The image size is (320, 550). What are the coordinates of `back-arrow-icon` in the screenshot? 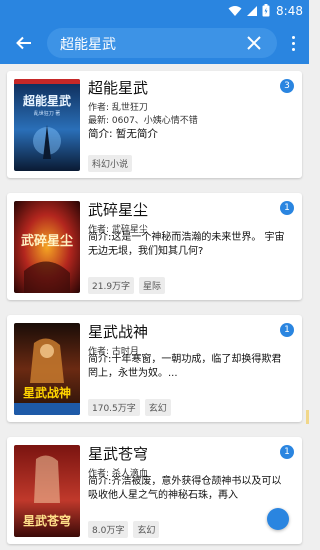 It's located at (23, 43).